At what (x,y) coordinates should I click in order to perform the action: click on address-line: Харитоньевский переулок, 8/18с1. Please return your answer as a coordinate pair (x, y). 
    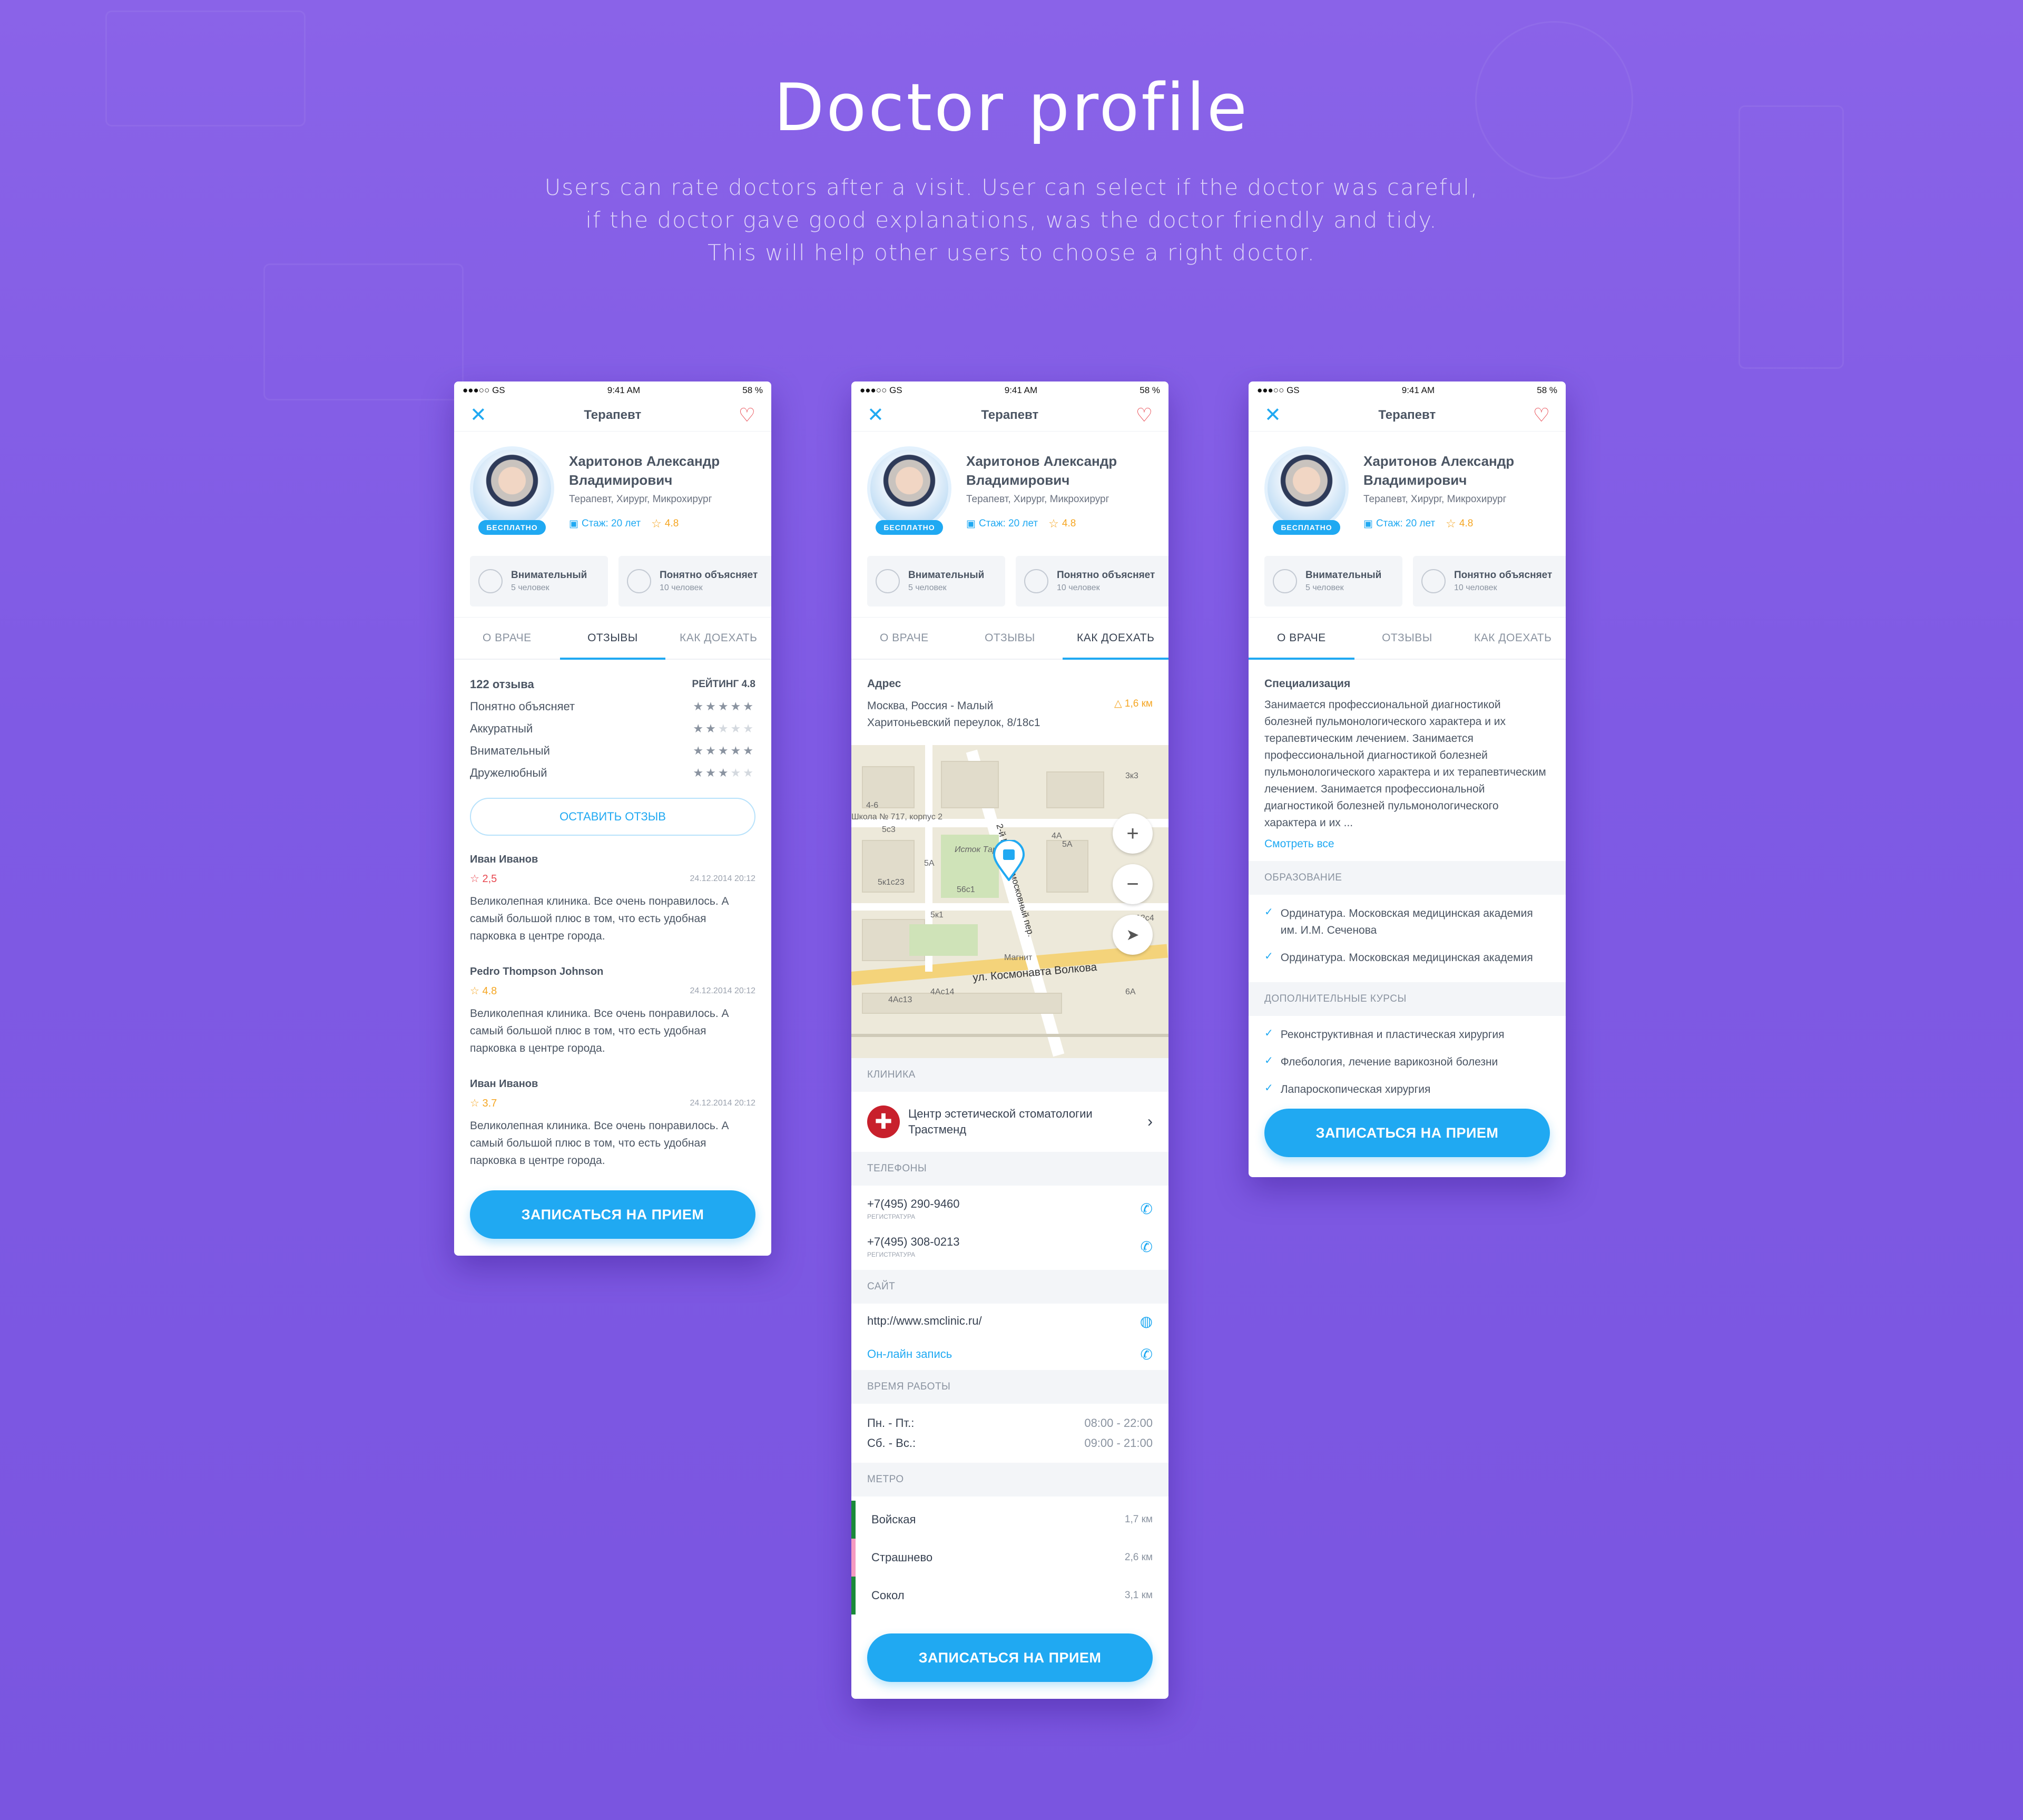
    Looking at the image, I should click on (953, 723).